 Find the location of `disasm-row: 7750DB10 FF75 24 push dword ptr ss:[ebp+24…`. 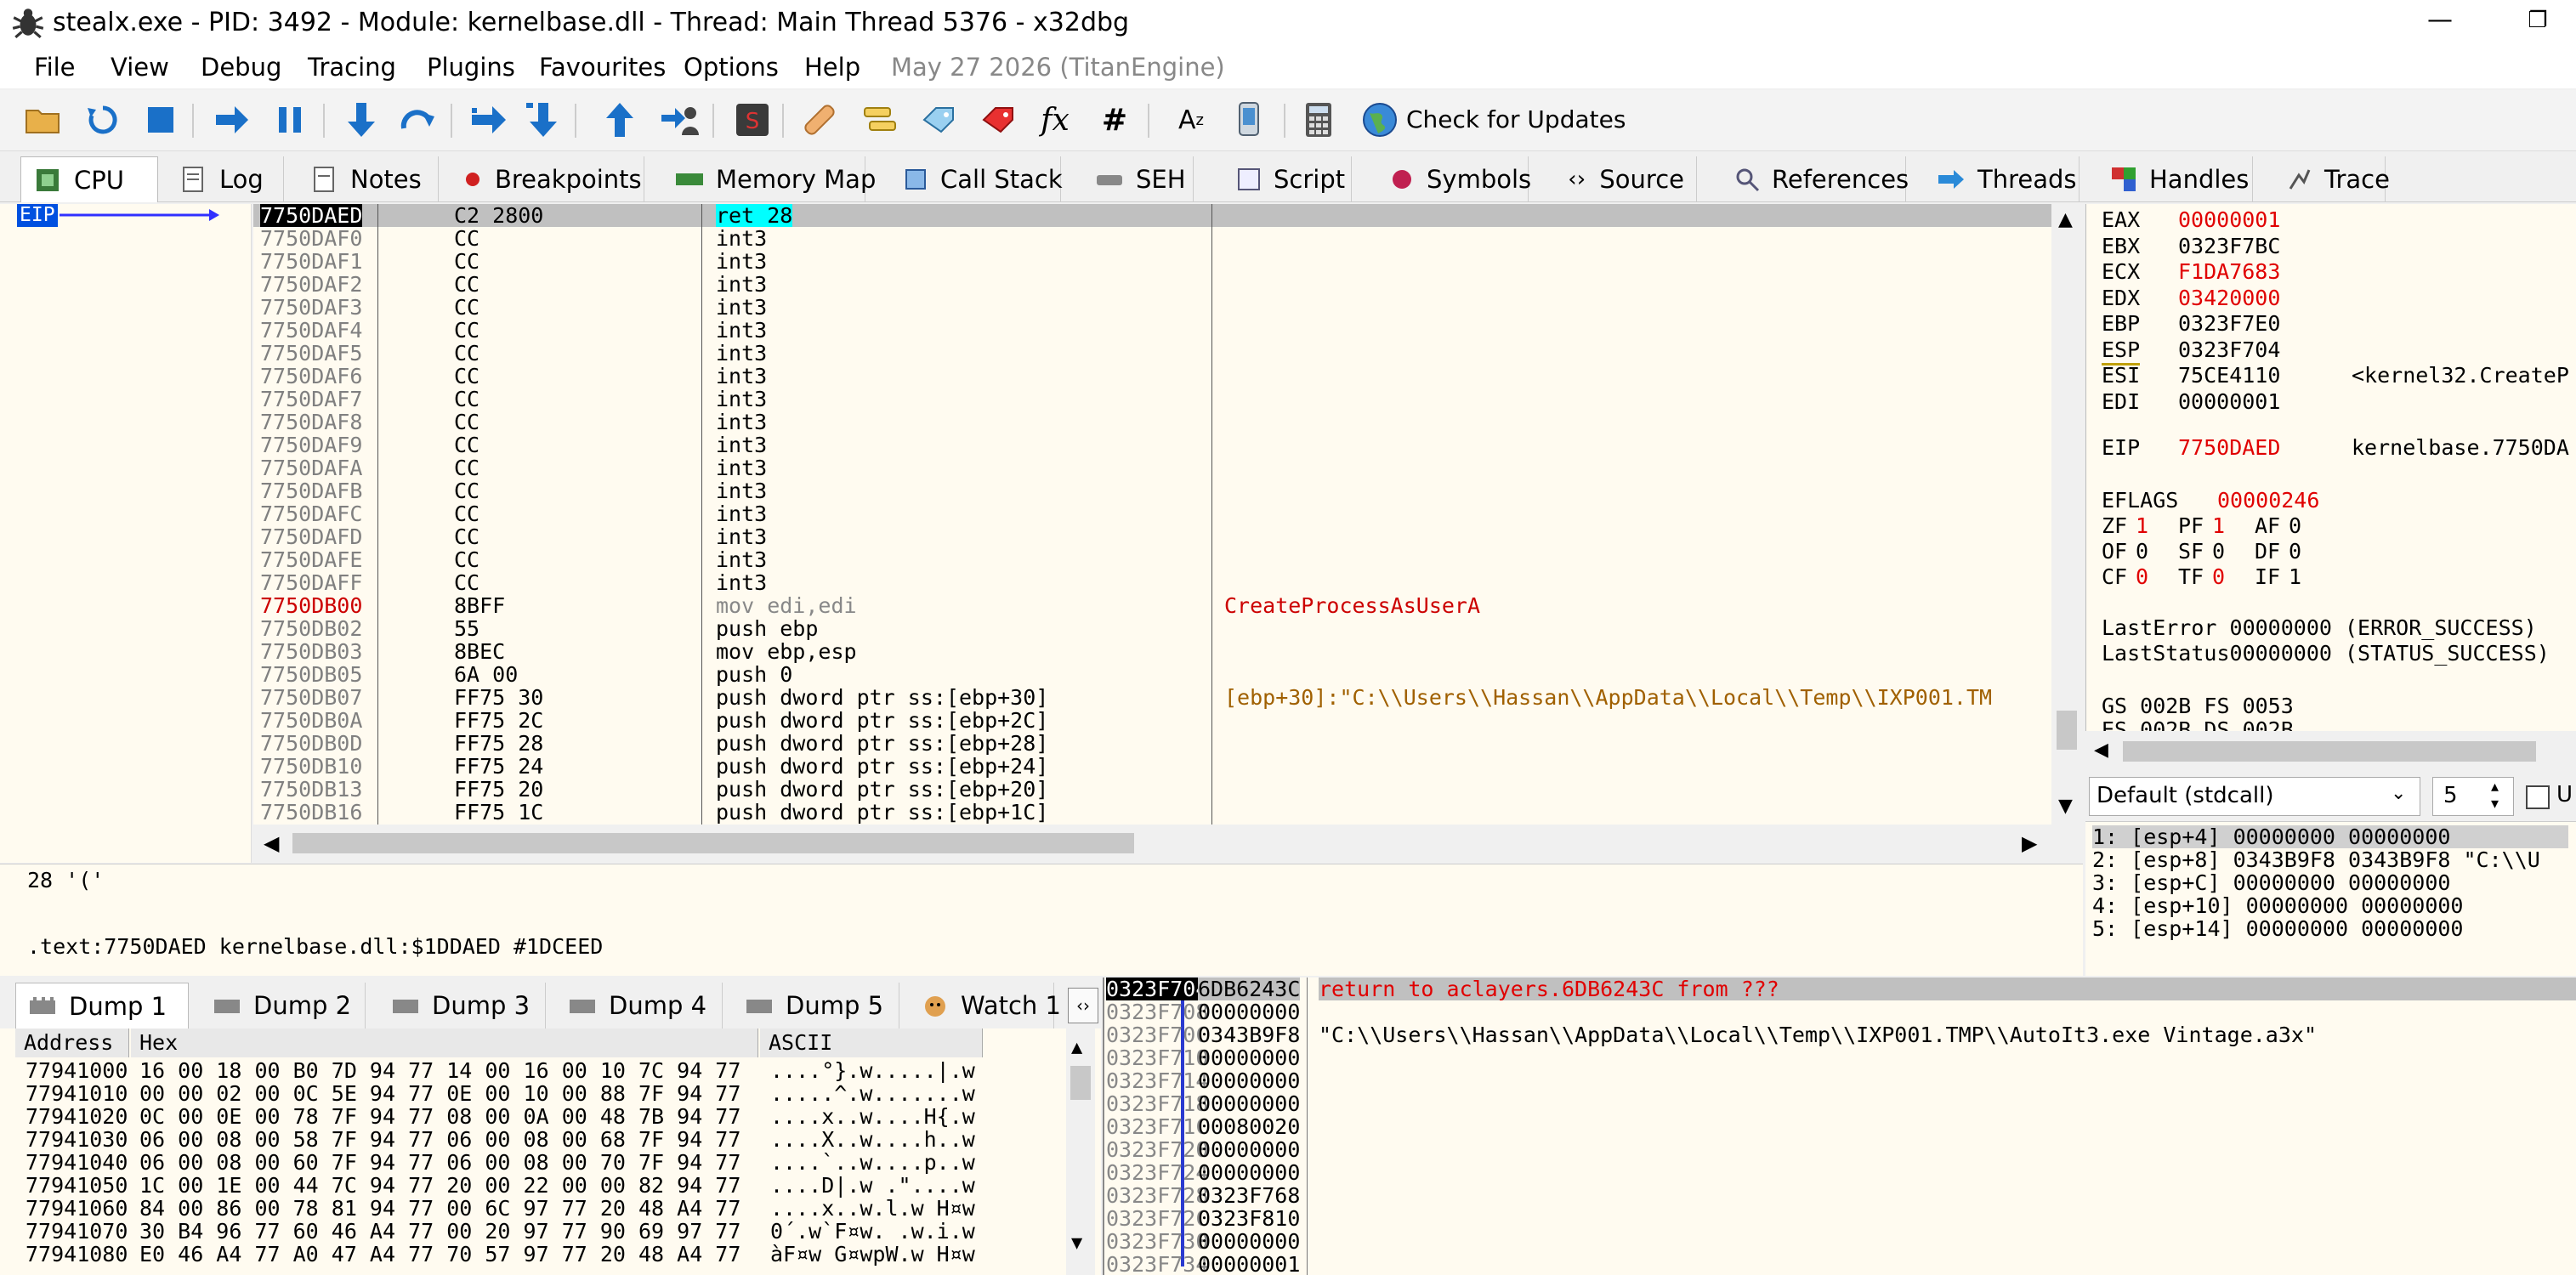

disasm-row: 7750DB10 FF75 24 push dword ptr ss:[ebp+24… is located at coordinates (1152, 766).